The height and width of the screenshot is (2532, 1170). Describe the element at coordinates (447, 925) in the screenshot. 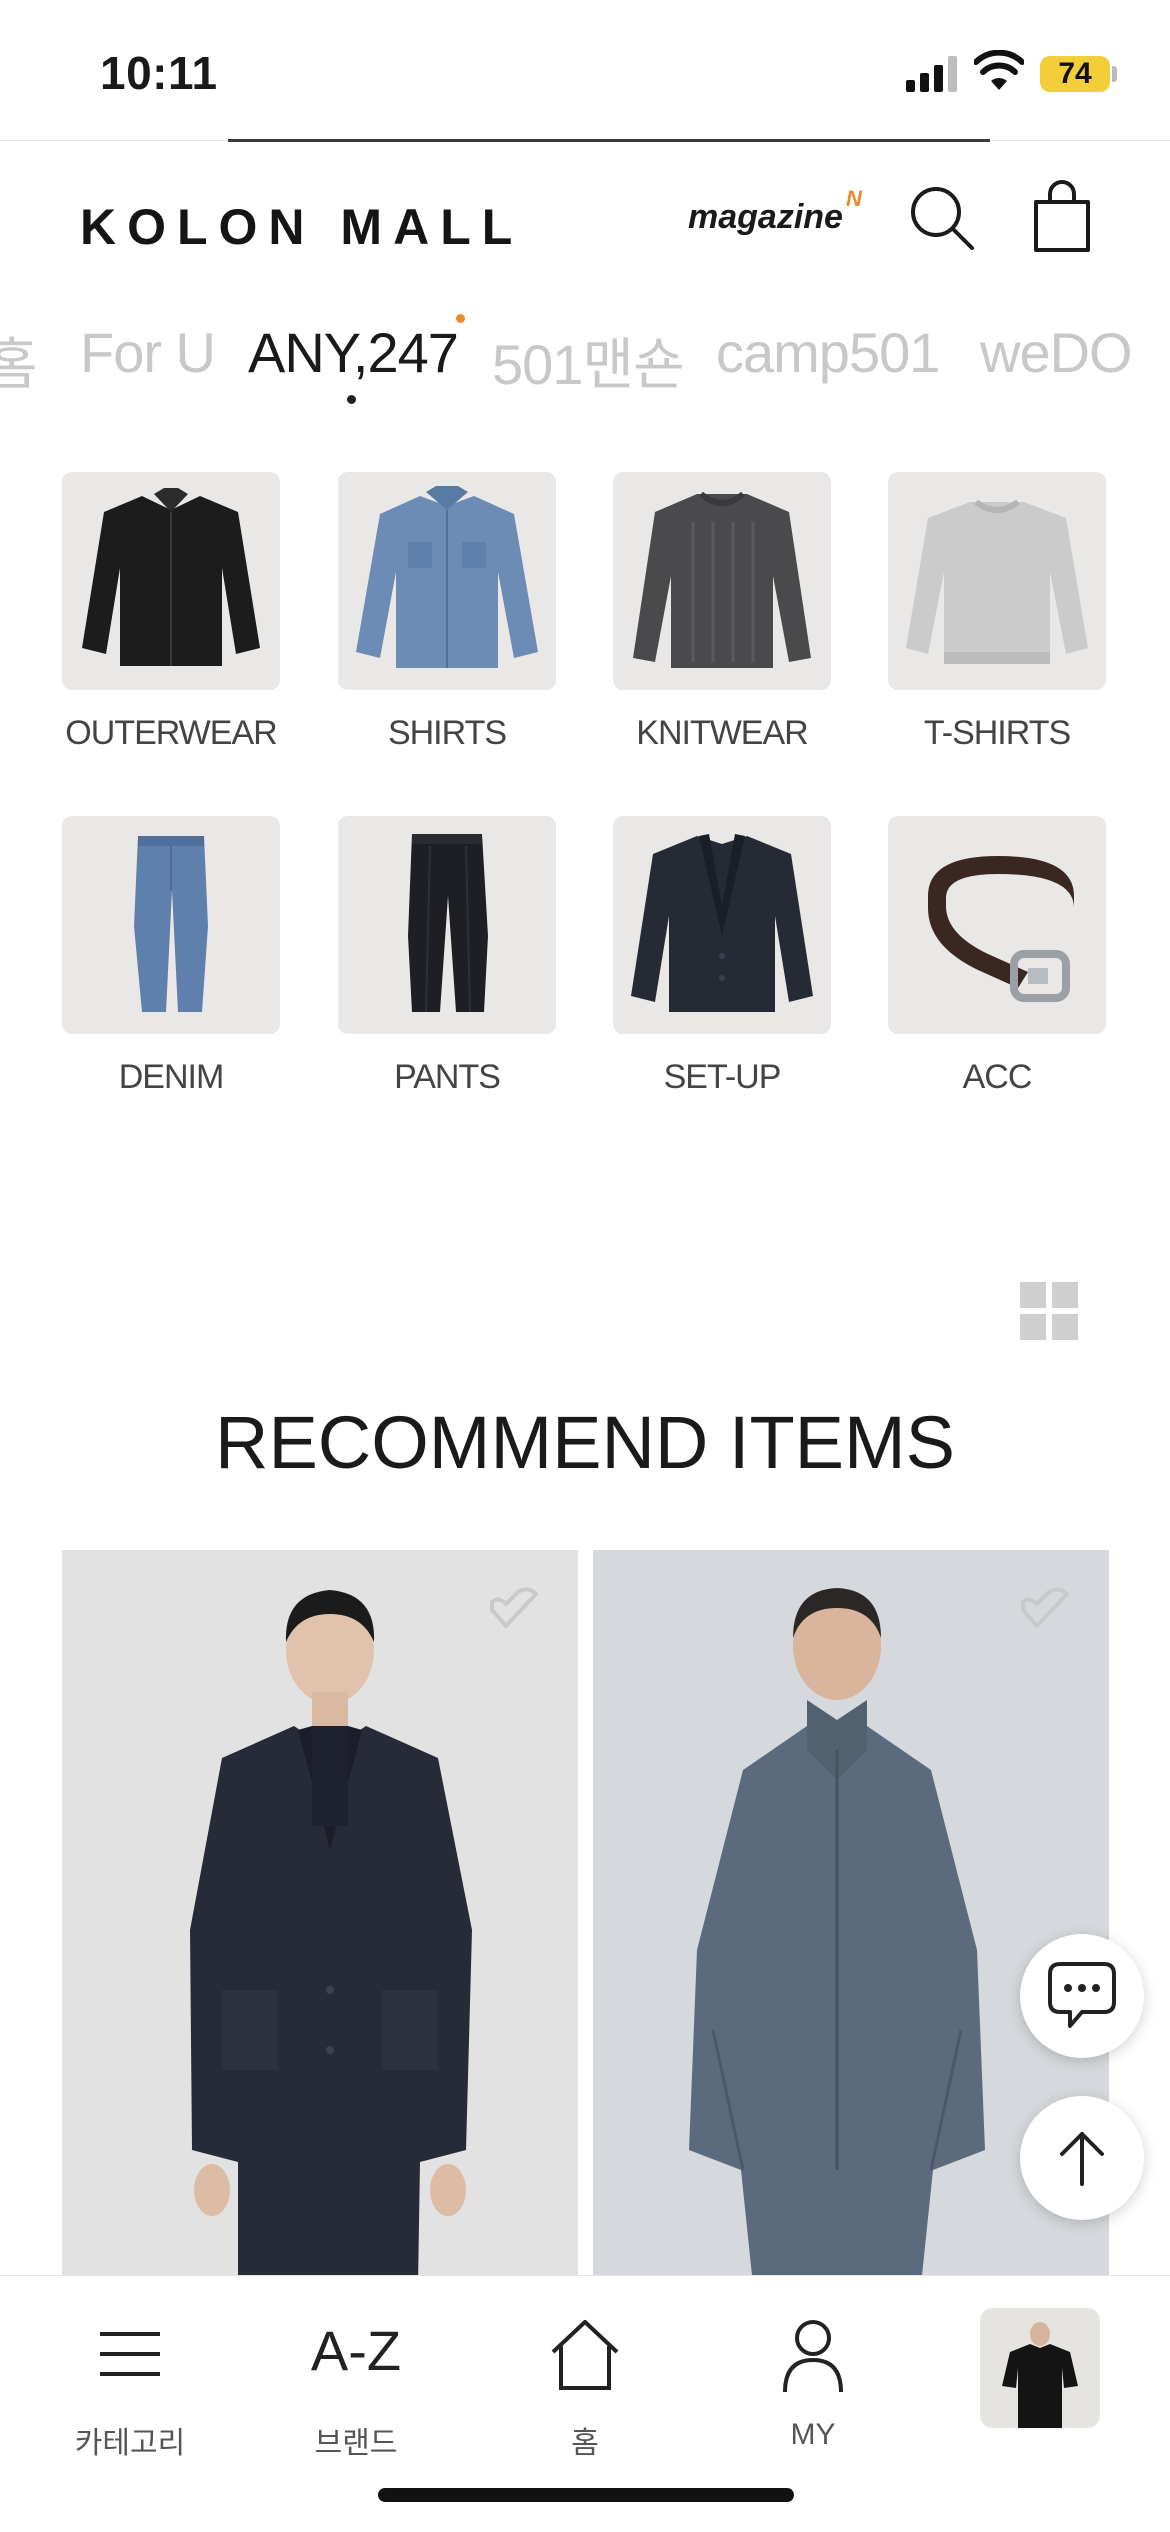

I see `pants-image` at that location.